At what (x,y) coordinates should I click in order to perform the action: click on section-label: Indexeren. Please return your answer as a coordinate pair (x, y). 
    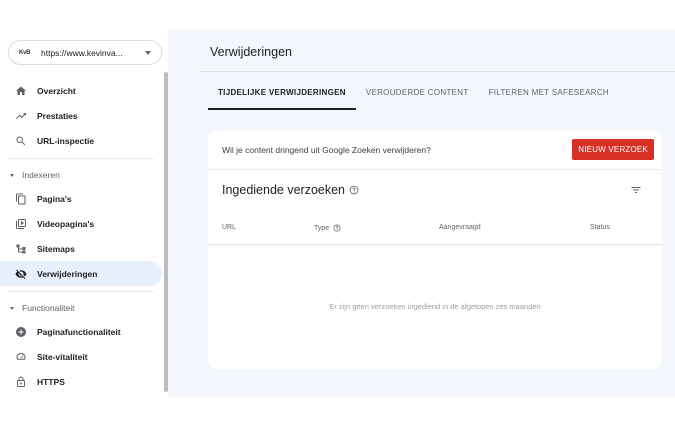
    Looking at the image, I should click on (41, 175).